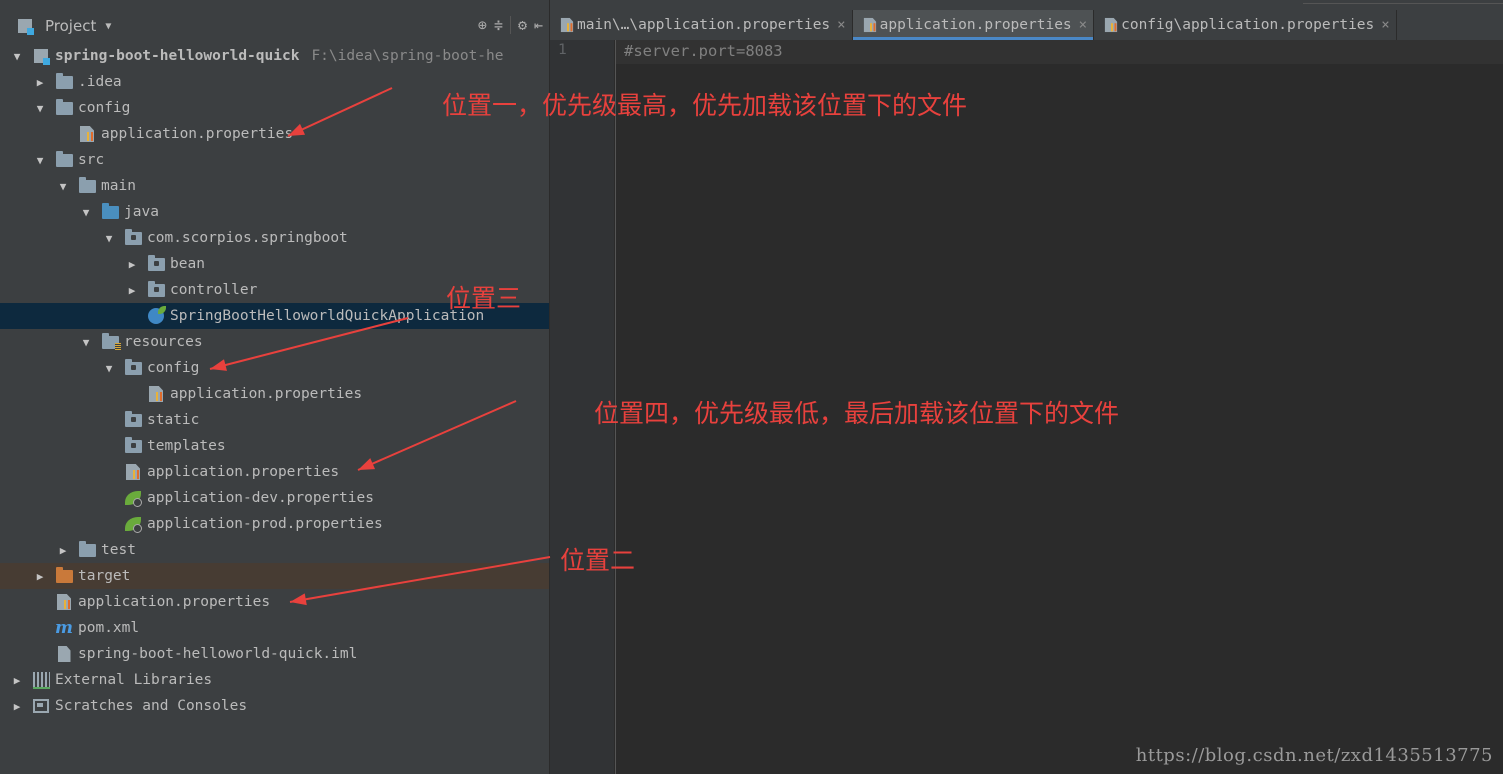  What do you see at coordinates (274, 186) in the screenshot?
I see `tree-row: ▼ main` at bounding box center [274, 186].